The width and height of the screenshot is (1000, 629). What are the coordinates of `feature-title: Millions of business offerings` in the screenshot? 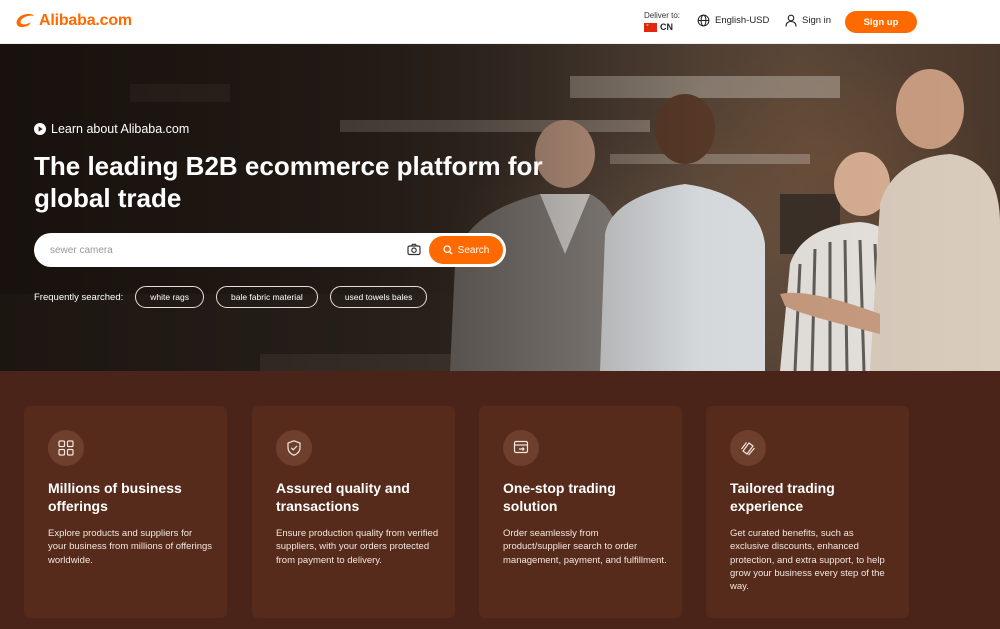 It's located at (115, 497).